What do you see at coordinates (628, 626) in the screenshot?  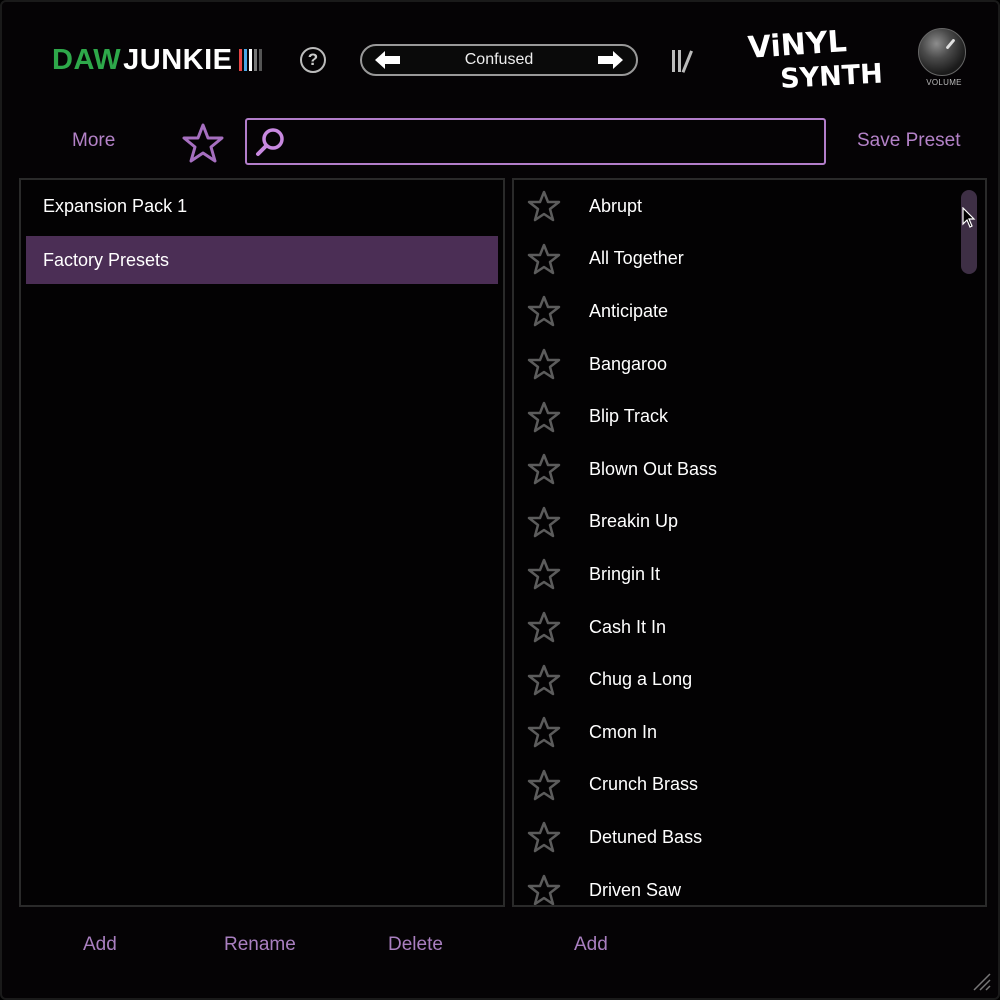 I see `preset-name: Cash It In` at bounding box center [628, 626].